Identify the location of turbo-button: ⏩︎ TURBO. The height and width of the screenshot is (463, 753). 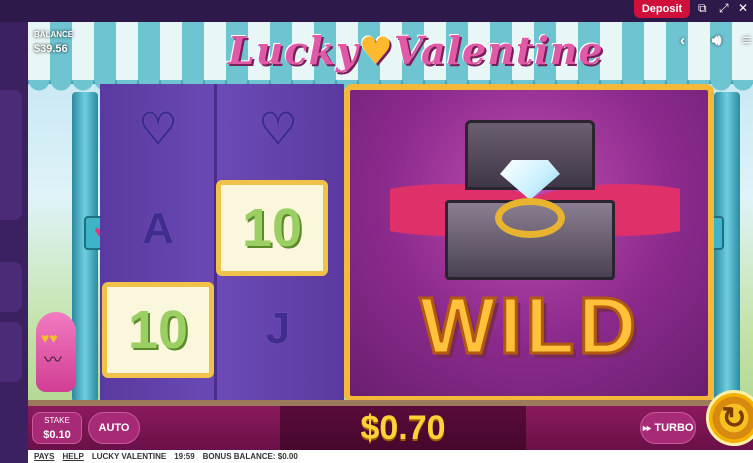
(668, 428).